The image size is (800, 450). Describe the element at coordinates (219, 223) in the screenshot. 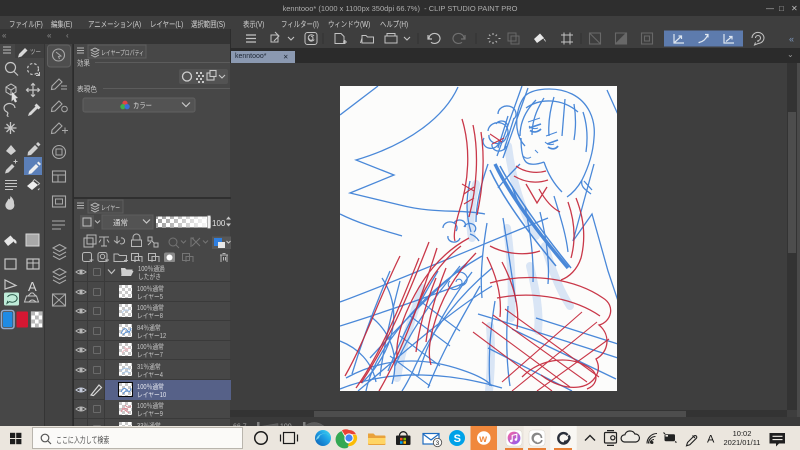

I see `svg-text: 100` at that location.